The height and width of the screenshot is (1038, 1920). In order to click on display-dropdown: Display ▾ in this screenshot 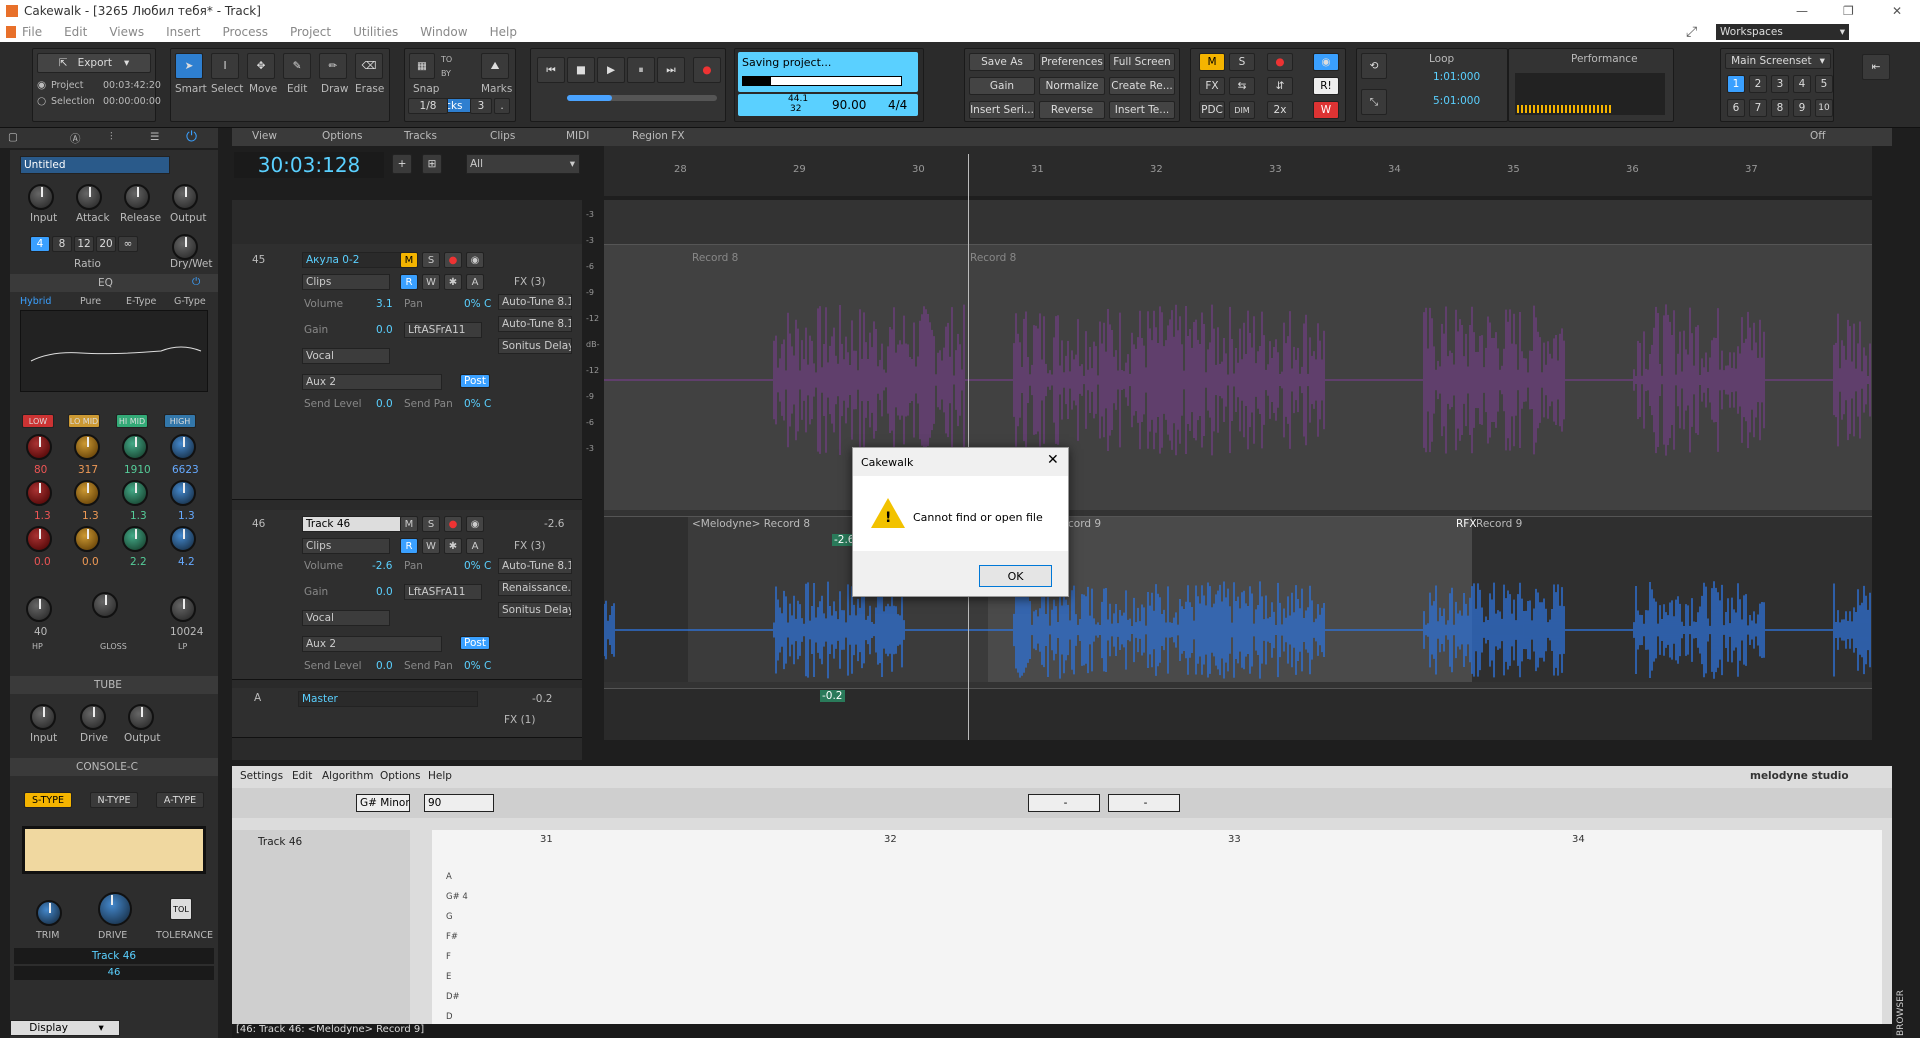, I will do `click(65, 1028)`.